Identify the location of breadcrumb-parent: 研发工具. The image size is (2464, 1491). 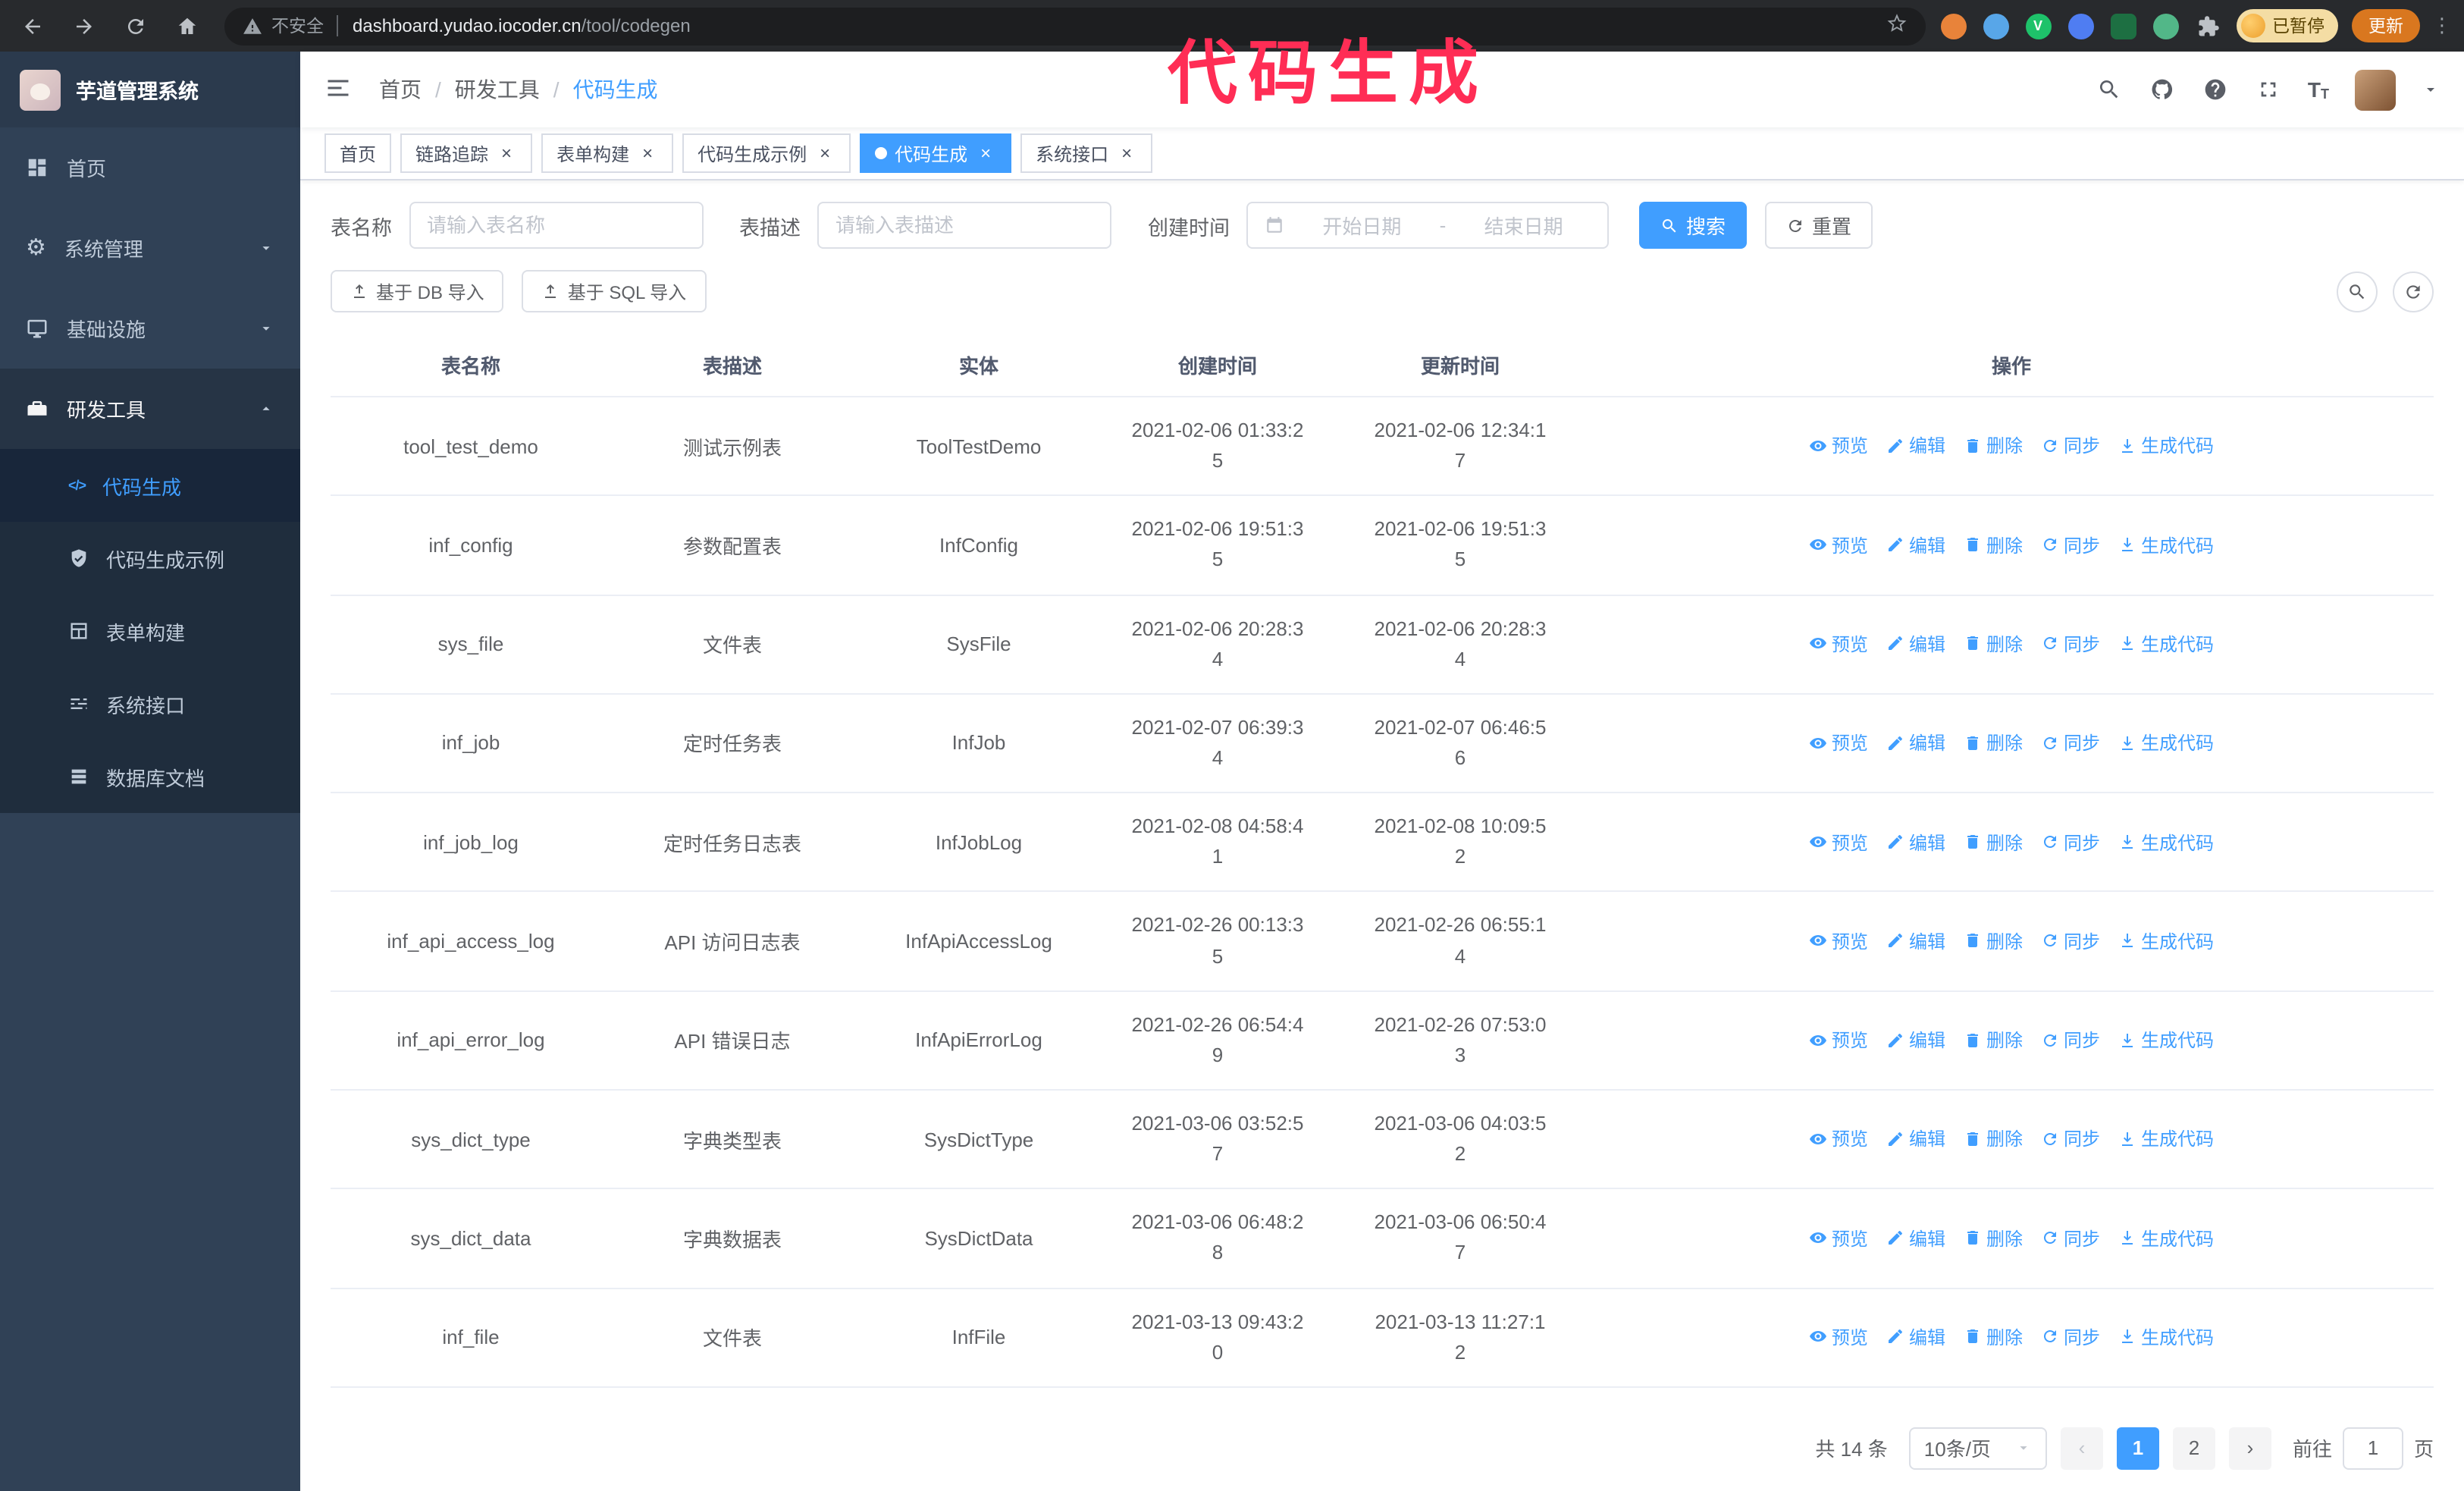
(498, 89).